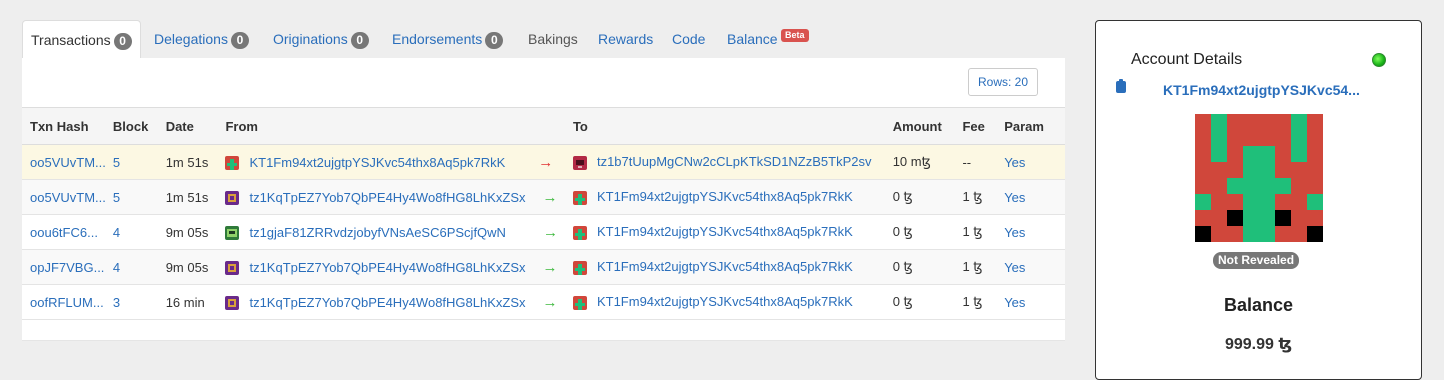 The width and height of the screenshot is (1444, 380). I want to click on amount: 10 mꜩ, so click(927, 162).